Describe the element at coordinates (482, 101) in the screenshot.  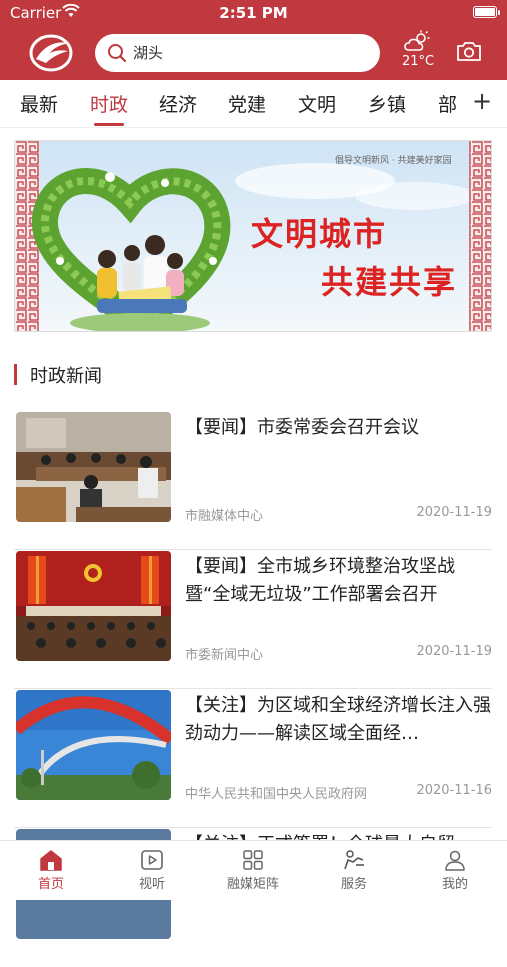
I see `add-tab-button: +` at that location.